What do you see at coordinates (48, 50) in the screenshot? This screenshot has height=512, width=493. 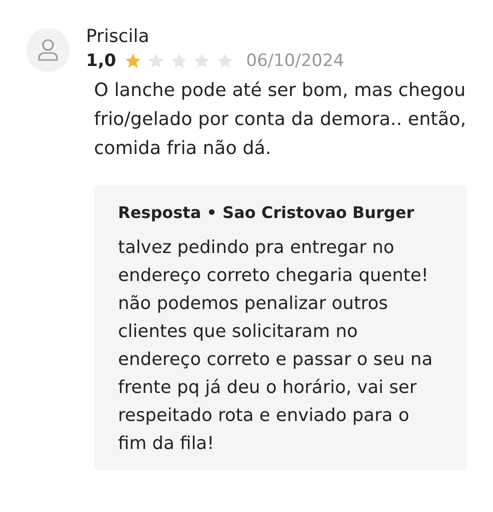 I see `avatar-icon` at bounding box center [48, 50].